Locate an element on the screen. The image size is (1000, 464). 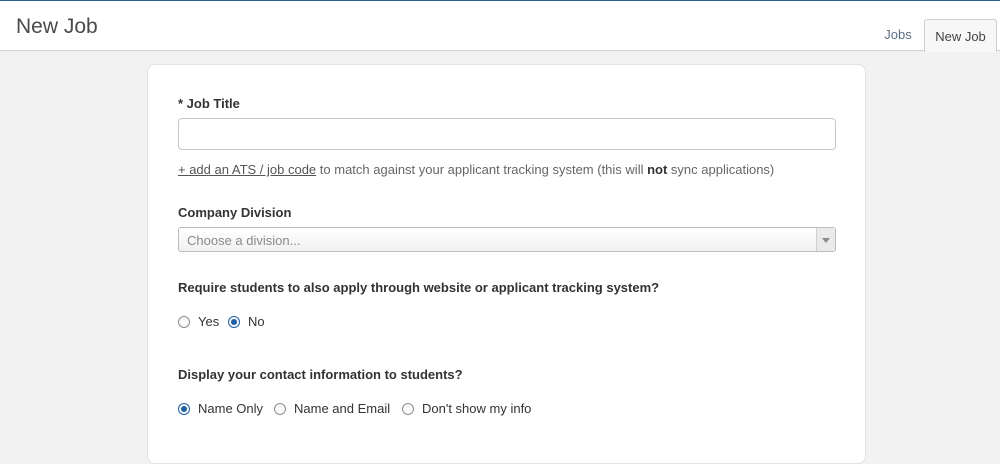
radio-name-and-email-label: Name and Email is located at coordinates (342, 408).